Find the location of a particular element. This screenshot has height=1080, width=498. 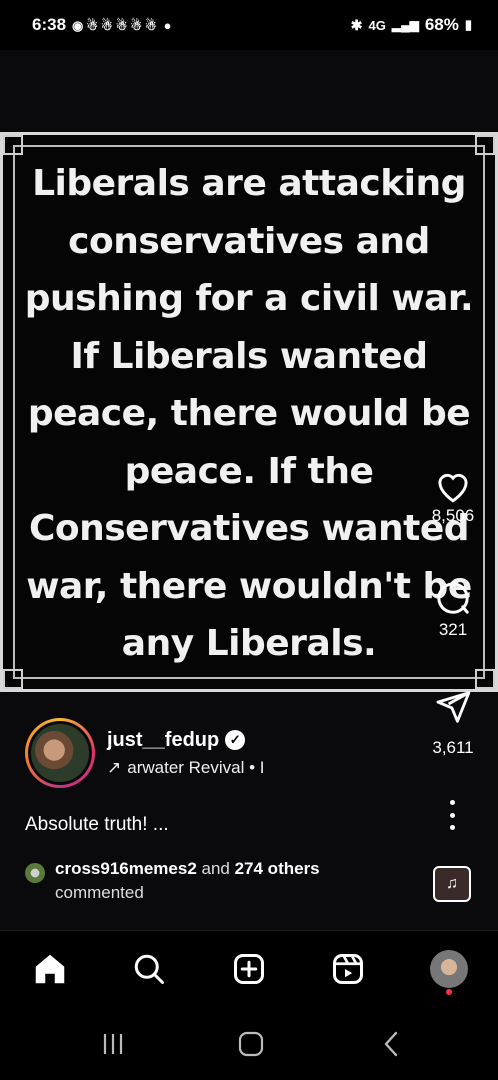

commenter-avatar is located at coordinates (35, 873).